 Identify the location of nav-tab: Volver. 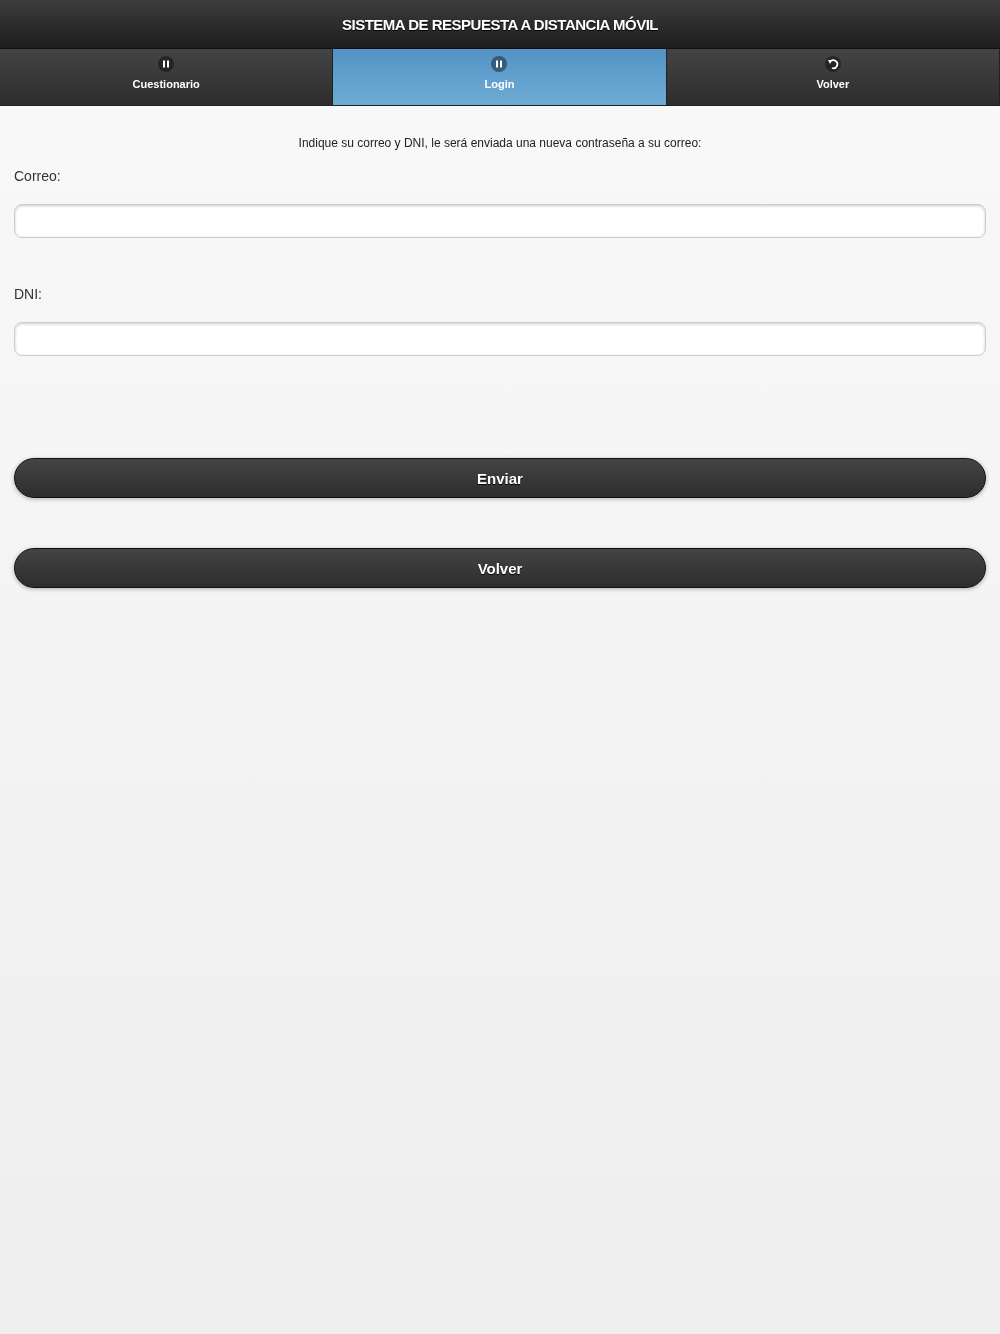
(833, 77).